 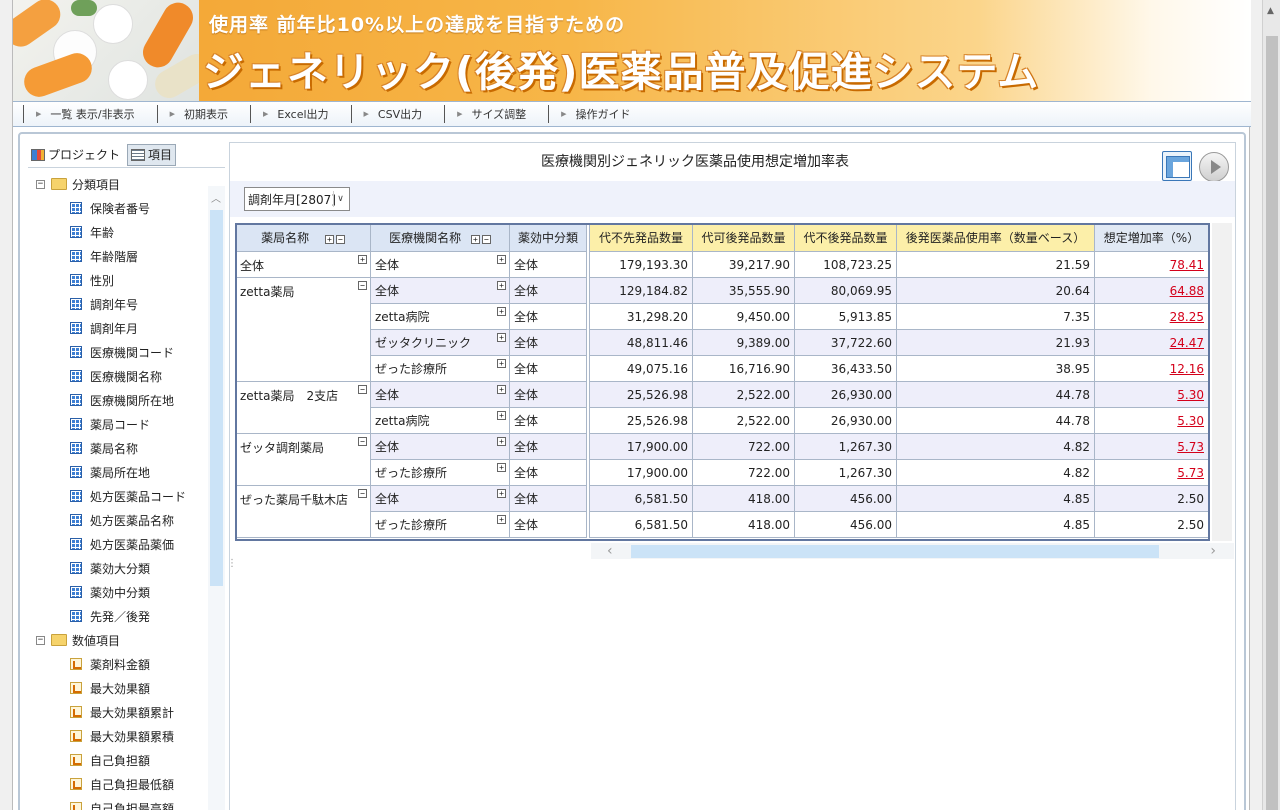 I want to click on header-measure-5: 想定増加率（%）, so click(x=1151, y=237).